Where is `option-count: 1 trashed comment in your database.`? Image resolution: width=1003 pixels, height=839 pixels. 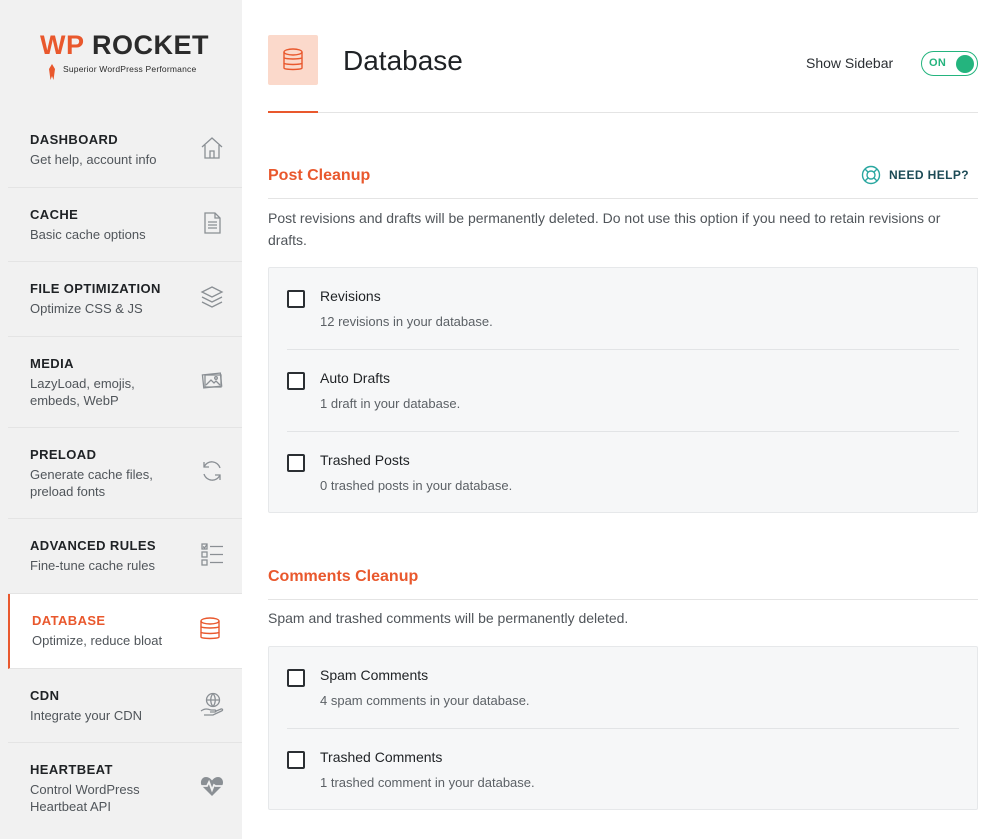 option-count: 1 trashed comment in your database. is located at coordinates (427, 782).